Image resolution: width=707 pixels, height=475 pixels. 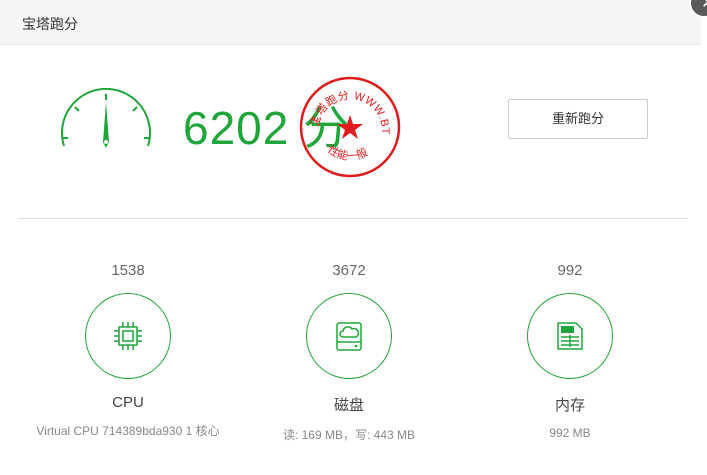 I want to click on memory-detail: 992 MB, so click(x=570, y=433).